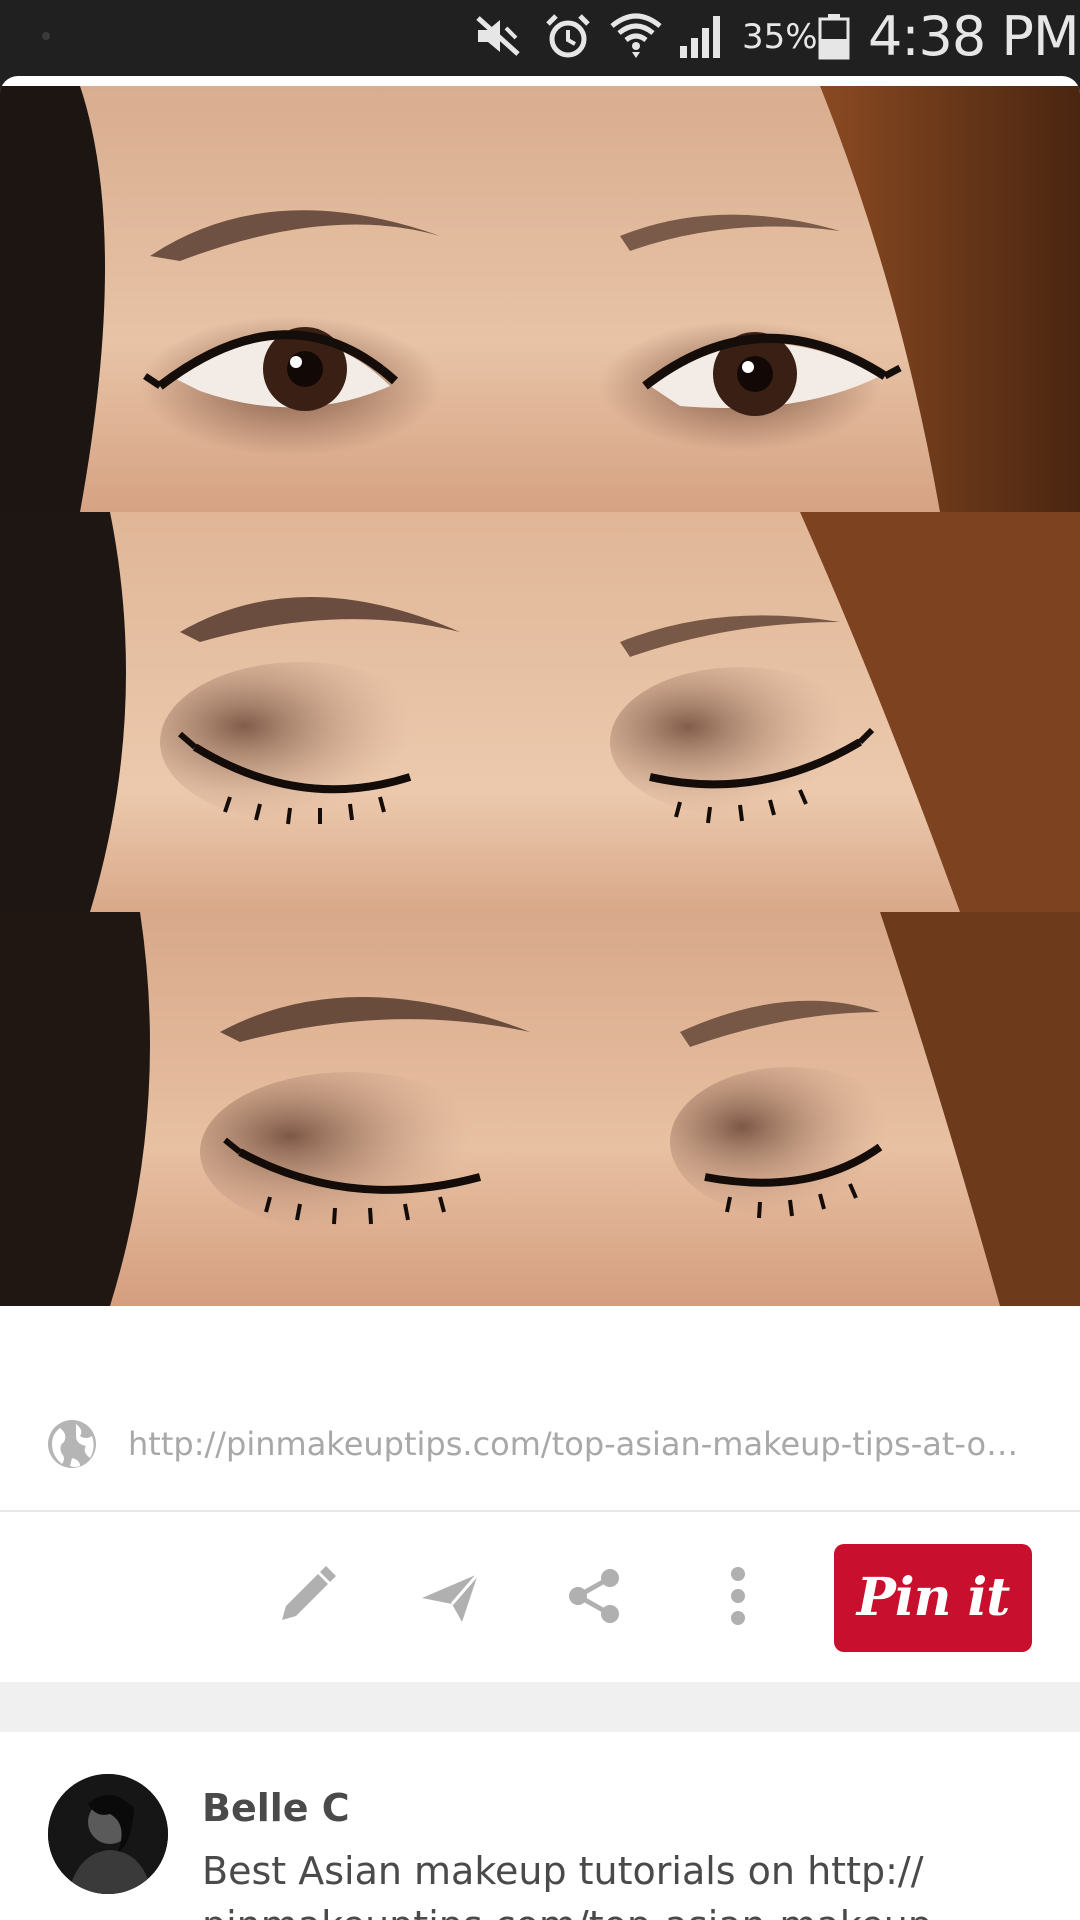  I want to click on alarm-icon, so click(568, 36).